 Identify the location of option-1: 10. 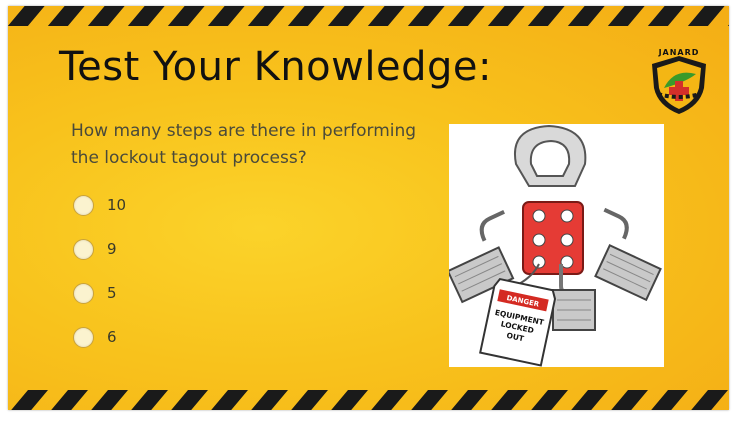
(99, 205).